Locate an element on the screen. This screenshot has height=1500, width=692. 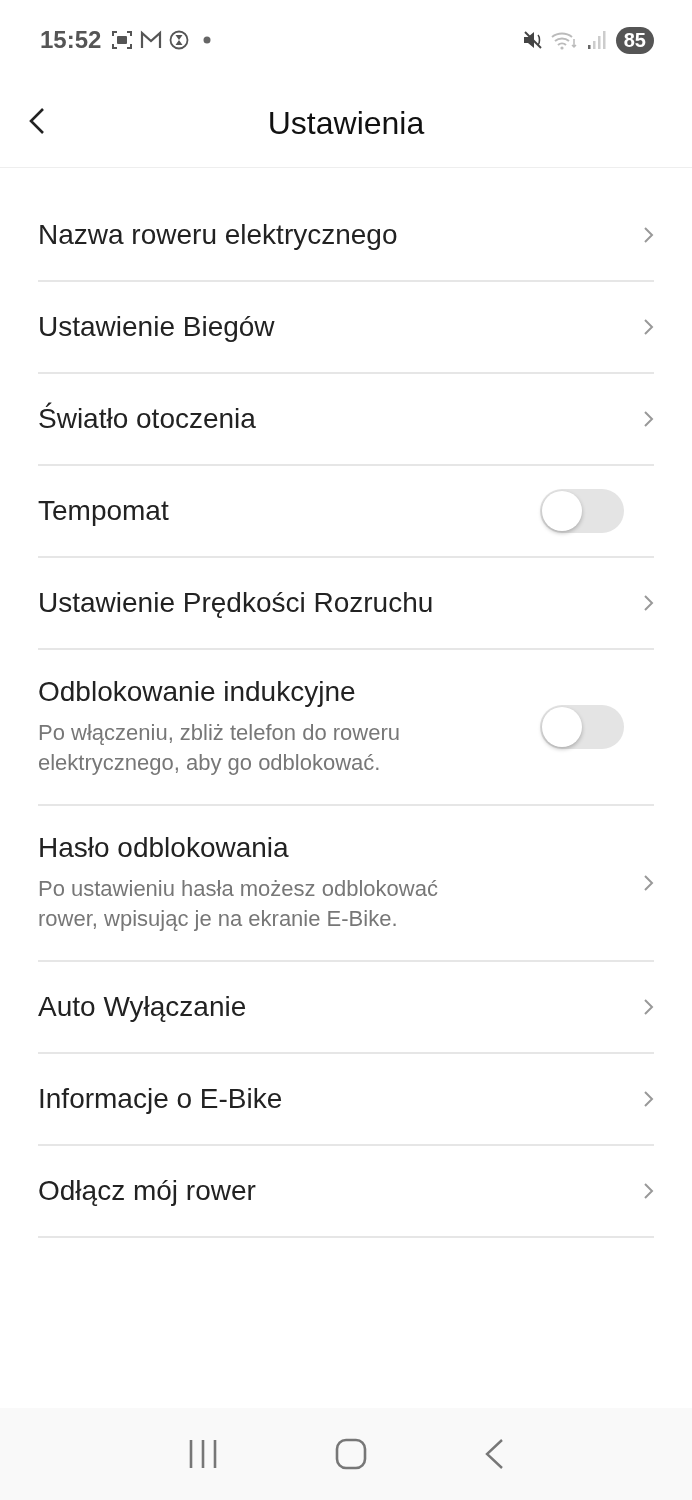
item-description: Po ustawieniu hasła możesz odblokować rower, wpisując je na ekranie E-Bike. is located at coordinates (238, 904).